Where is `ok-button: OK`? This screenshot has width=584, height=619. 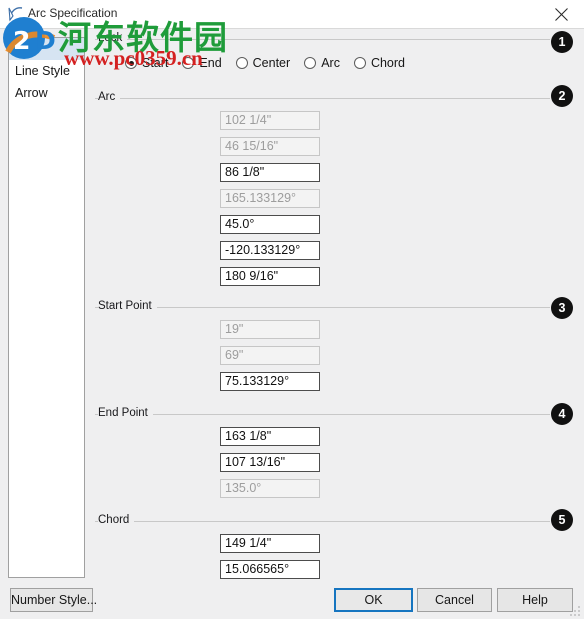
ok-button: OK is located at coordinates (373, 600).